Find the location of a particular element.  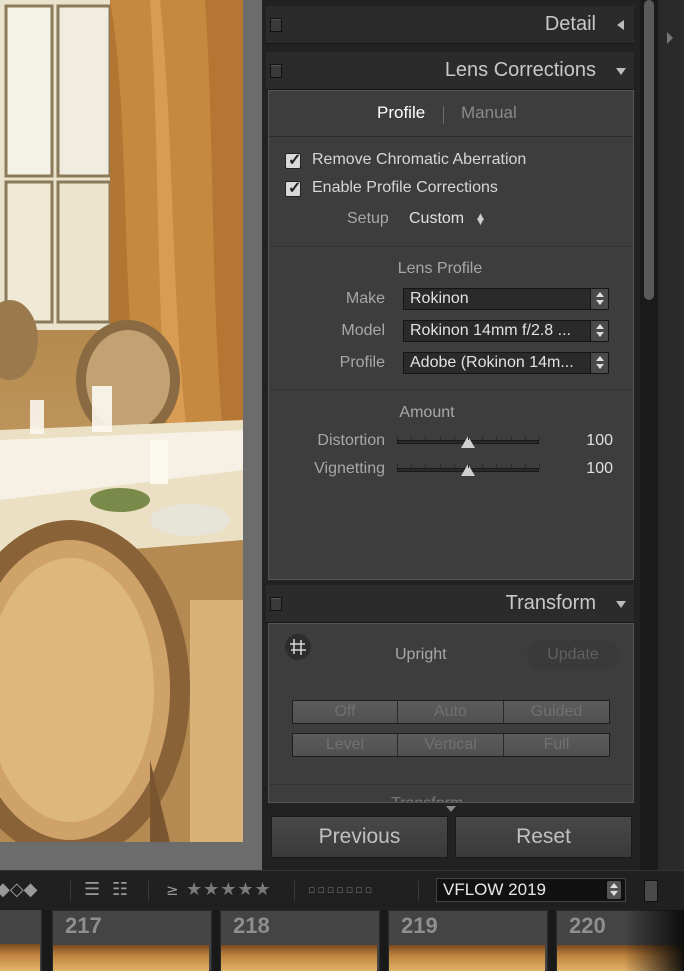

filmstrip-toolbar: ◆◇◆ ☰ ☷ ≥ ★★★★★ ▫▫▫▫▫▫▫ VFLOW 2019 is located at coordinates (342, 890).